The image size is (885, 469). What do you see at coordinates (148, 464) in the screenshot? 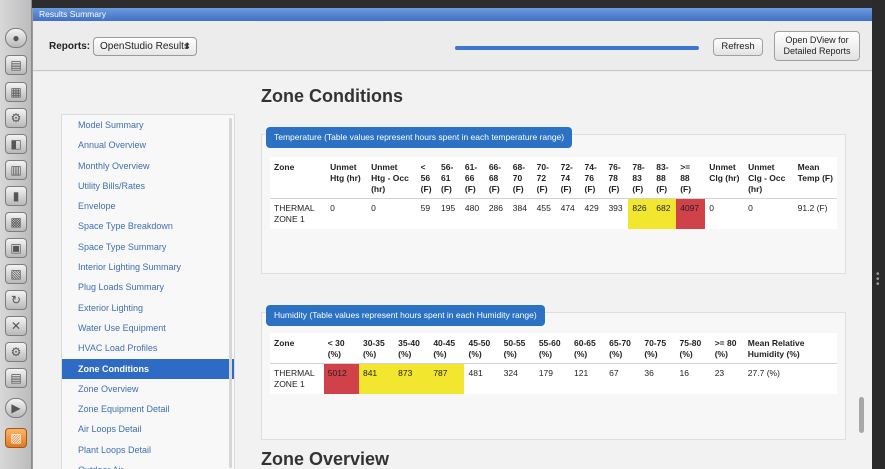
I see `nav-item: Outdoor Air` at bounding box center [148, 464].